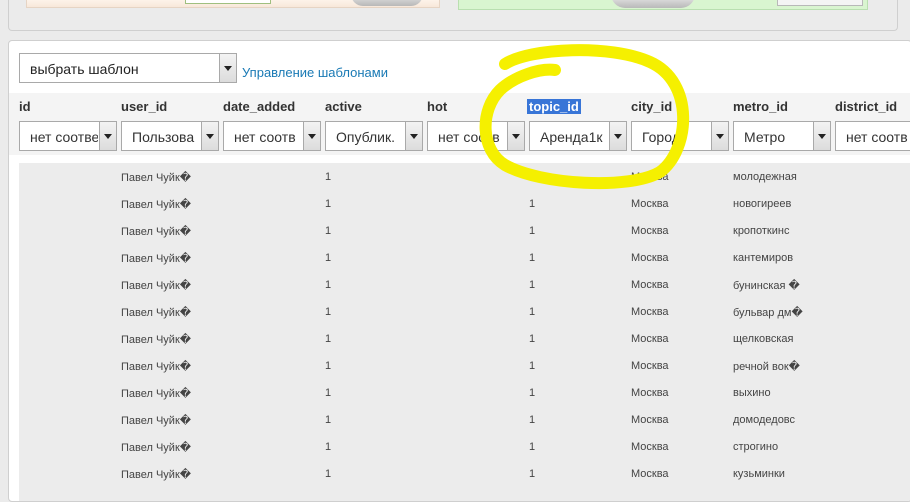 The image size is (910, 502). I want to click on filter-select-value: нет соотв, so click(877, 137).